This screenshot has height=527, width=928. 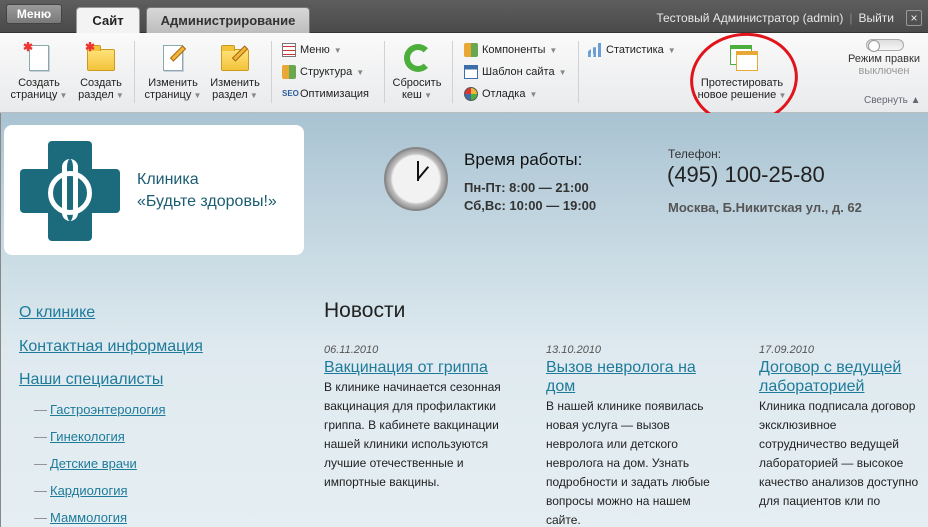 I want to click on news-title-link: Вакцинация от гриппа, so click(x=424, y=367).